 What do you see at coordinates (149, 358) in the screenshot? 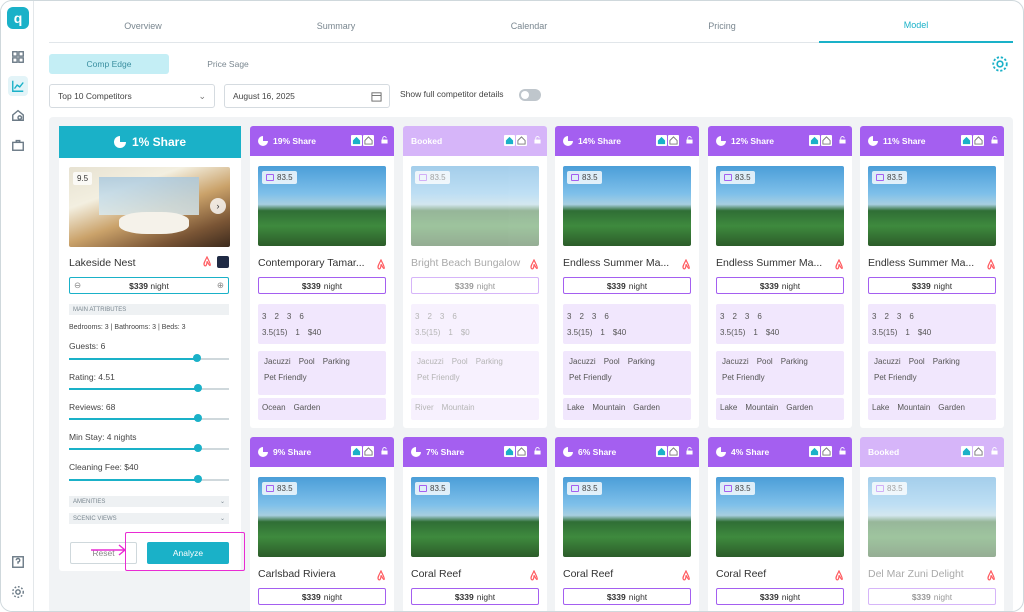
I see `guests-slider` at bounding box center [149, 358].